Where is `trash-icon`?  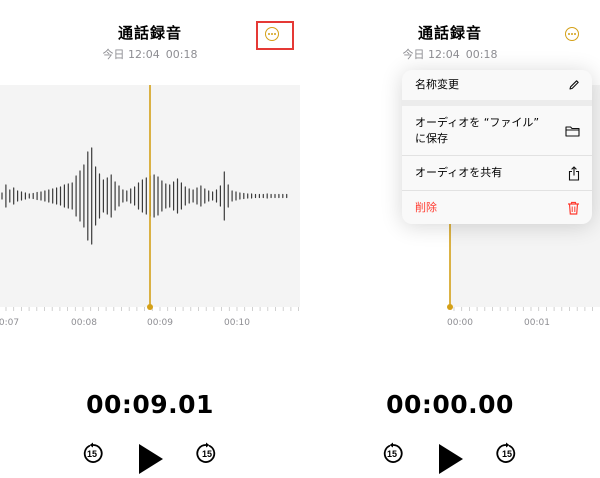 trash-icon is located at coordinates (573, 208).